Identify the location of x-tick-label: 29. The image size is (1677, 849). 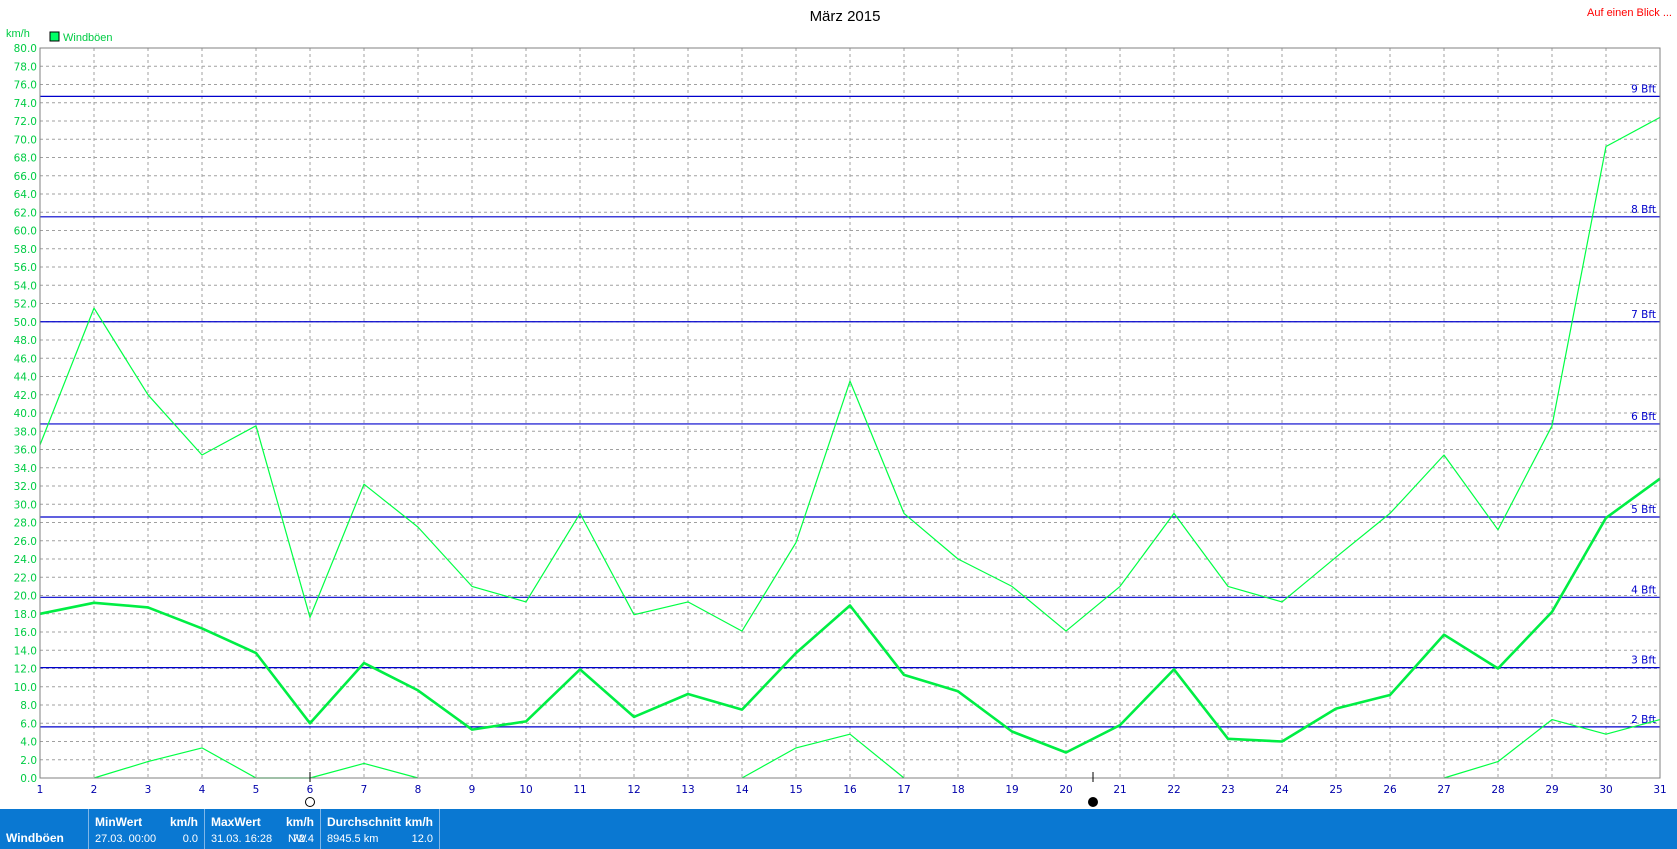
(1551, 790).